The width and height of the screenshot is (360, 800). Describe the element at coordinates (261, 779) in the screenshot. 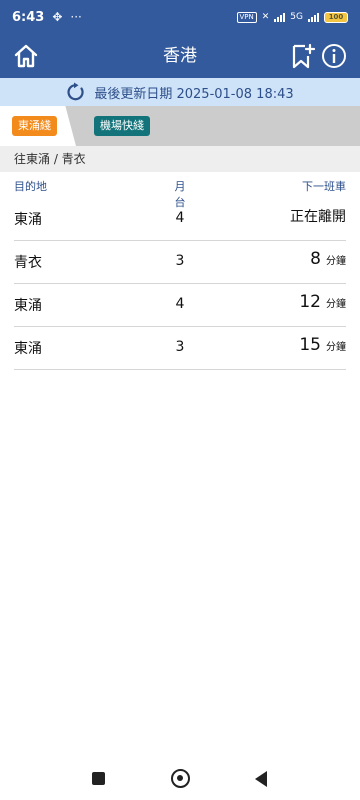

I see `back-icon` at that location.